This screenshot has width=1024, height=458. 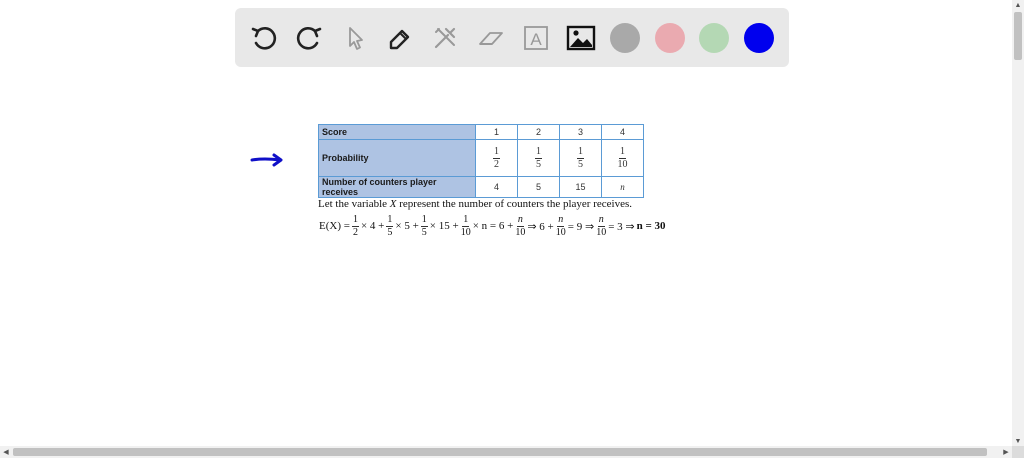 I want to click on horizontal-scroll-thumb, so click(x=500, y=452).